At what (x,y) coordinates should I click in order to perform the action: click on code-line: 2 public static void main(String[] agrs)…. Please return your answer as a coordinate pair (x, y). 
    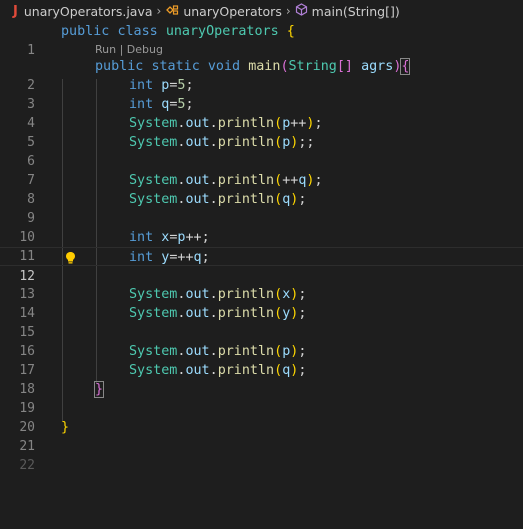
    Looking at the image, I should click on (261, 75).